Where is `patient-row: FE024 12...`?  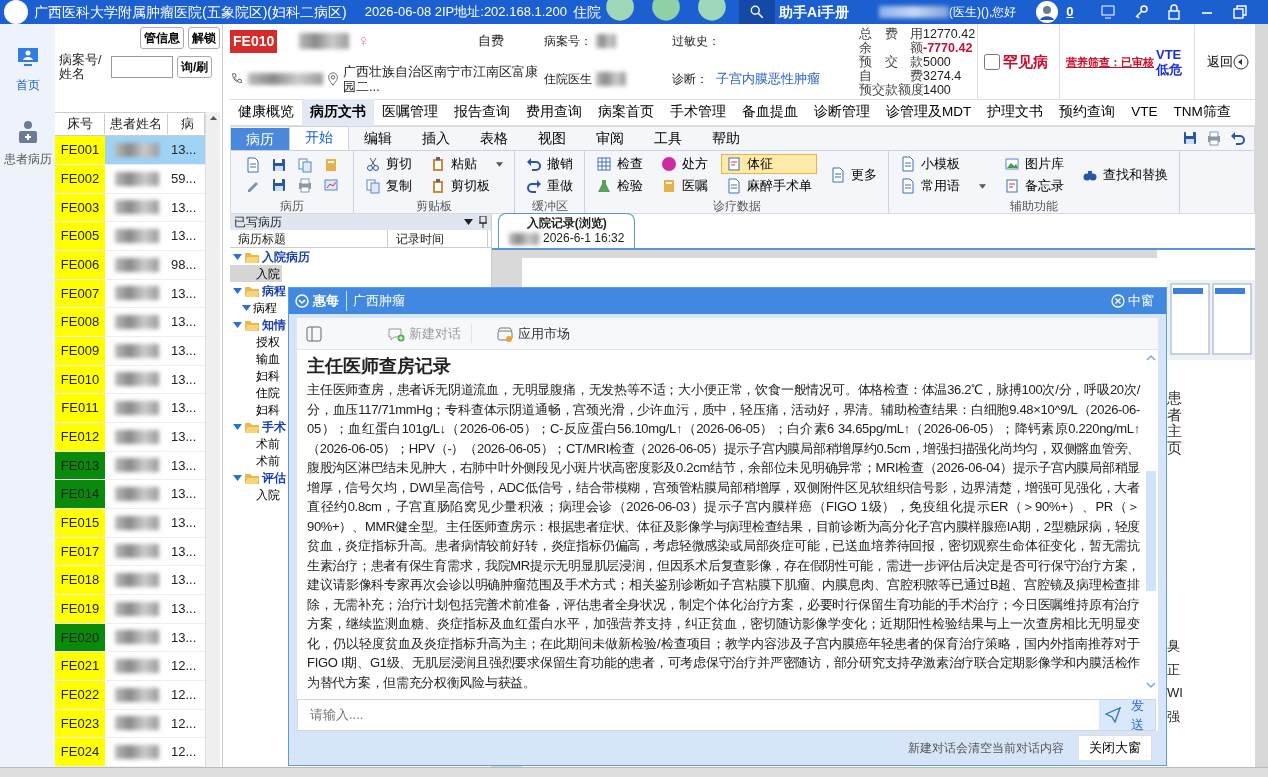
patient-row: FE024 12... is located at coordinates (130, 752).